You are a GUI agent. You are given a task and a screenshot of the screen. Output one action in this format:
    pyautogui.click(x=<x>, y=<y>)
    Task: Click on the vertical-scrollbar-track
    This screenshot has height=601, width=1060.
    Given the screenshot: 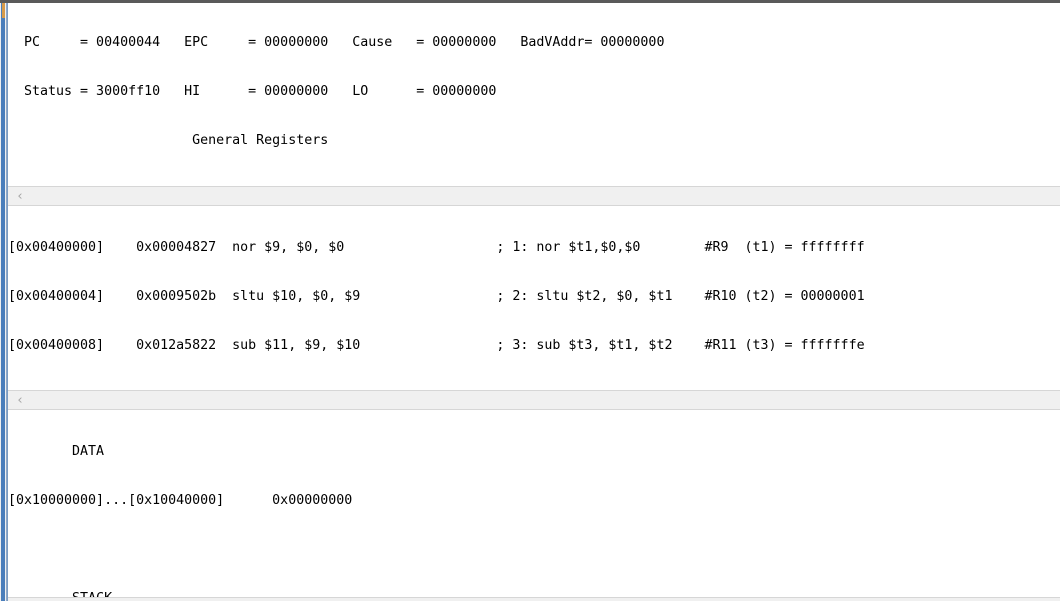 What is the action you would take?
    pyautogui.click(x=3, y=300)
    